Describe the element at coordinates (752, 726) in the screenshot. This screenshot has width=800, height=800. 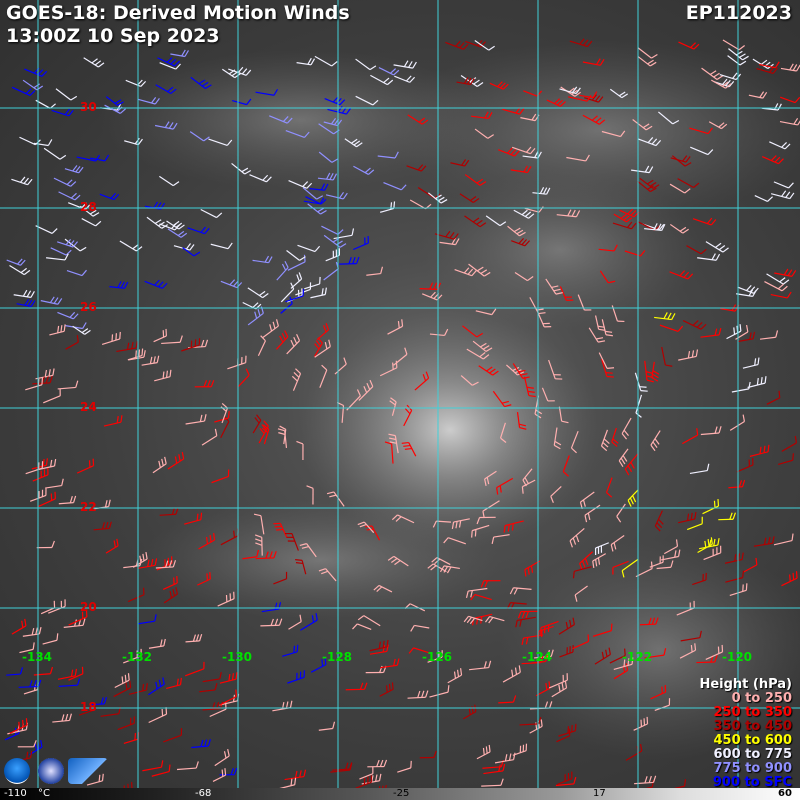
I see `legend-item: 350 to 450` at that location.